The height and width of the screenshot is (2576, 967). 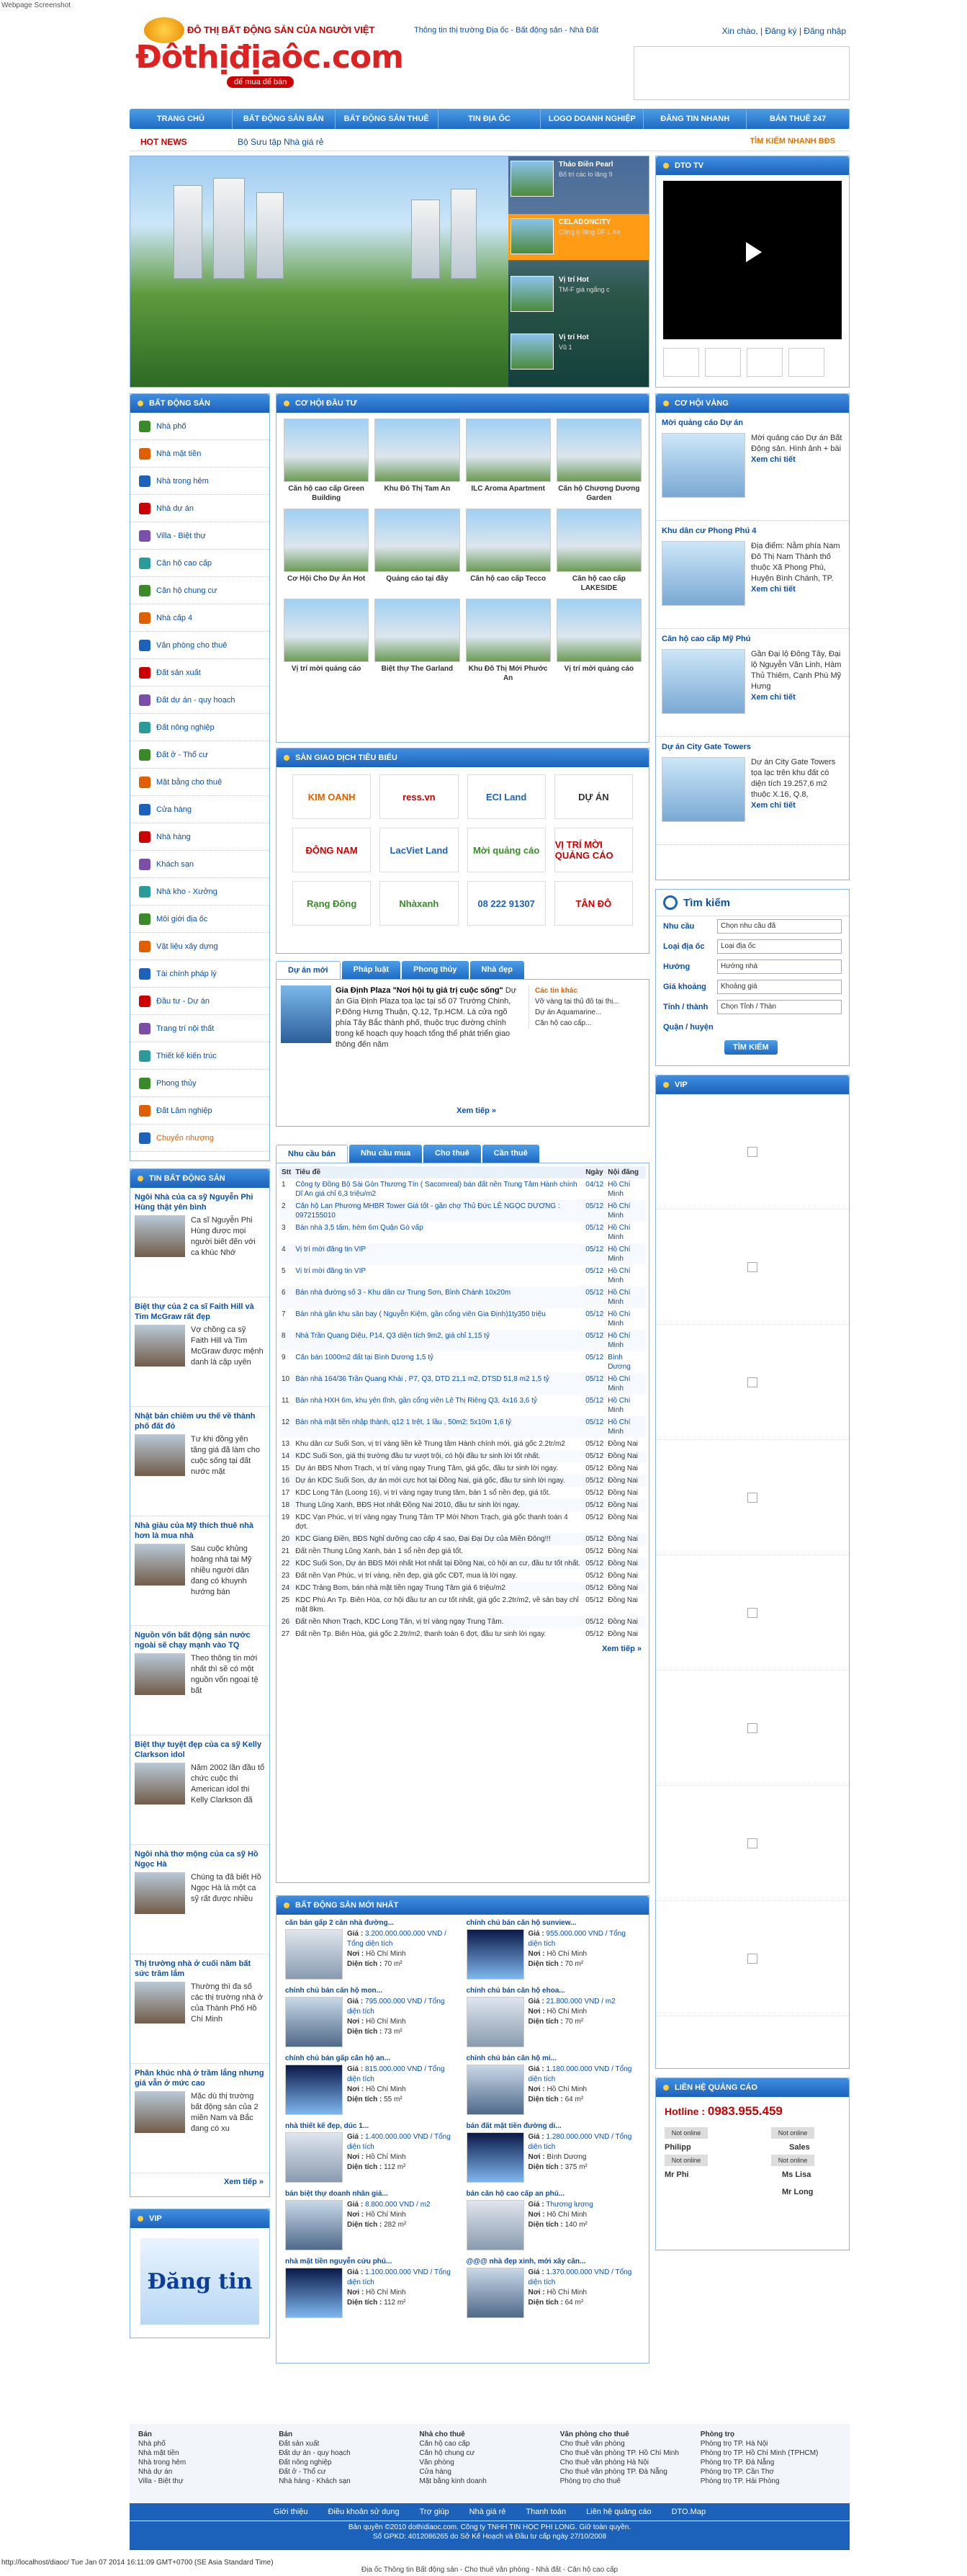 What do you see at coordinates (779, 987) in the screenshot?
I see `search-select: Khoảng giá` at bounding box center [779, 987].